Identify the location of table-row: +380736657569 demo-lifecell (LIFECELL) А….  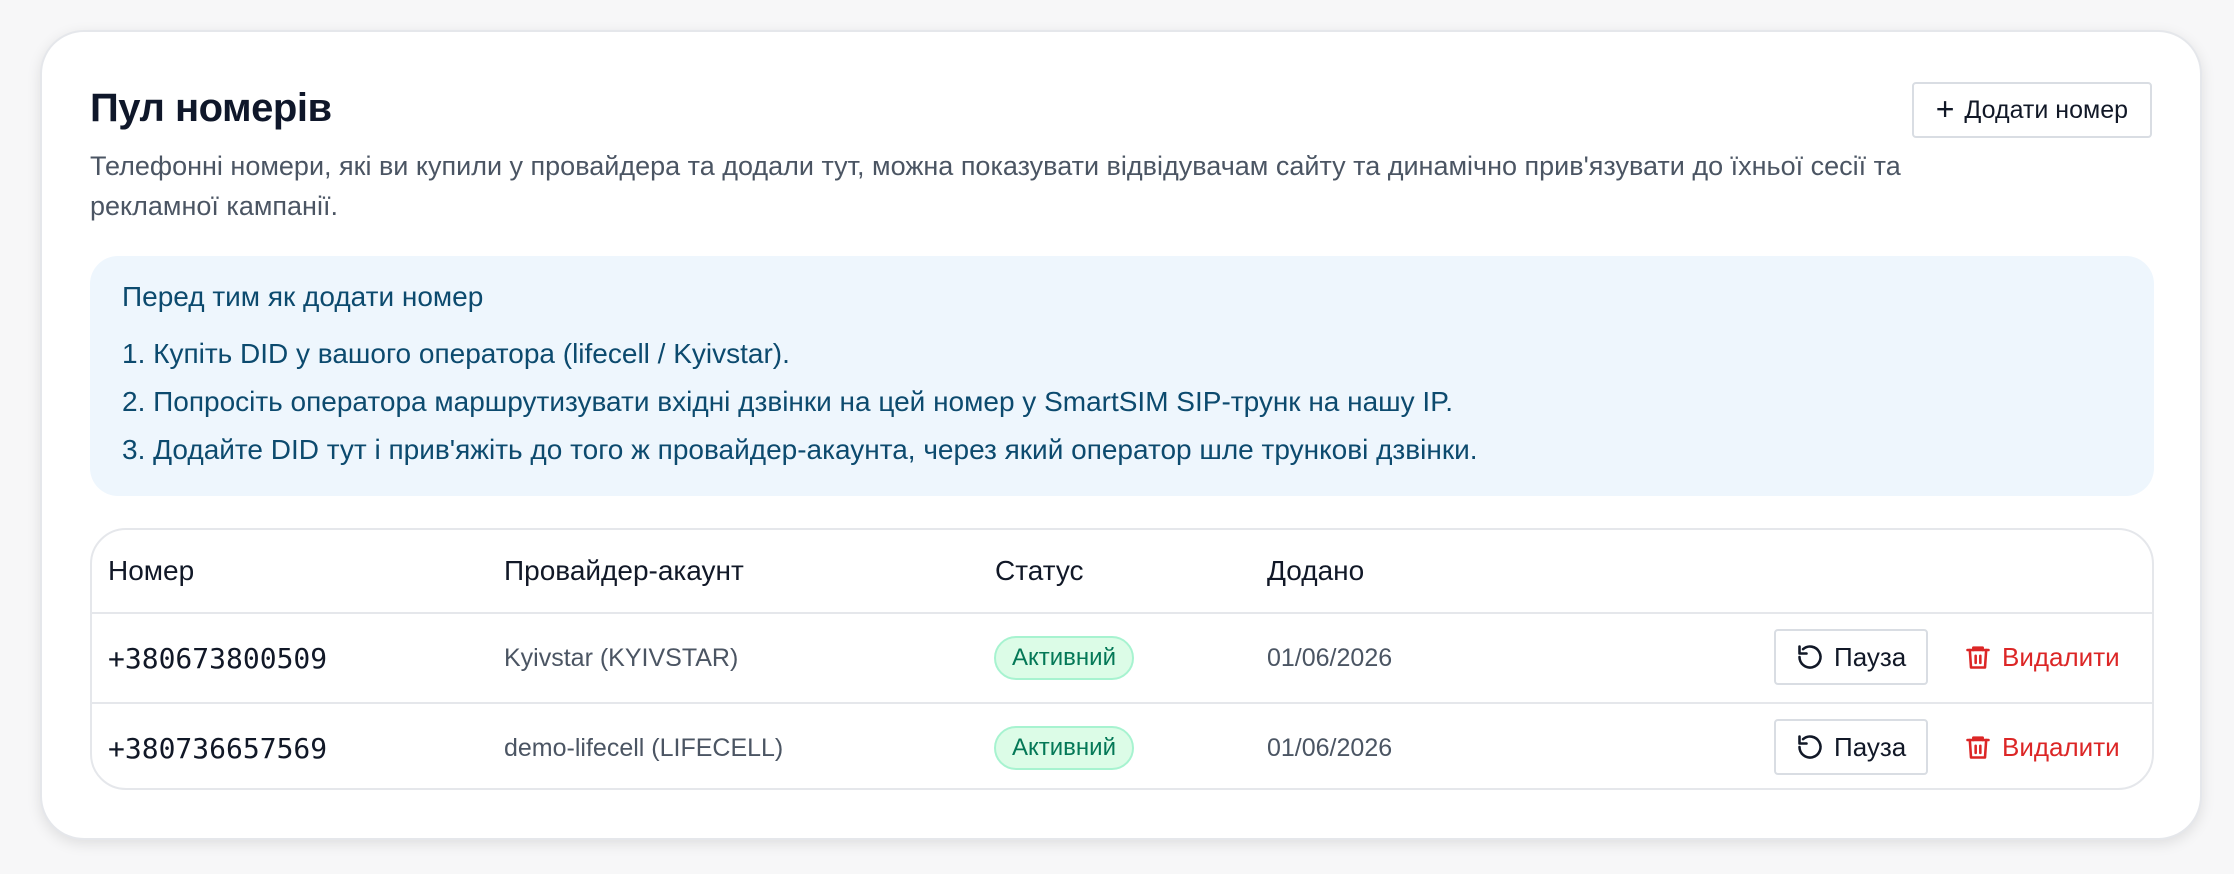
(1122, 745).